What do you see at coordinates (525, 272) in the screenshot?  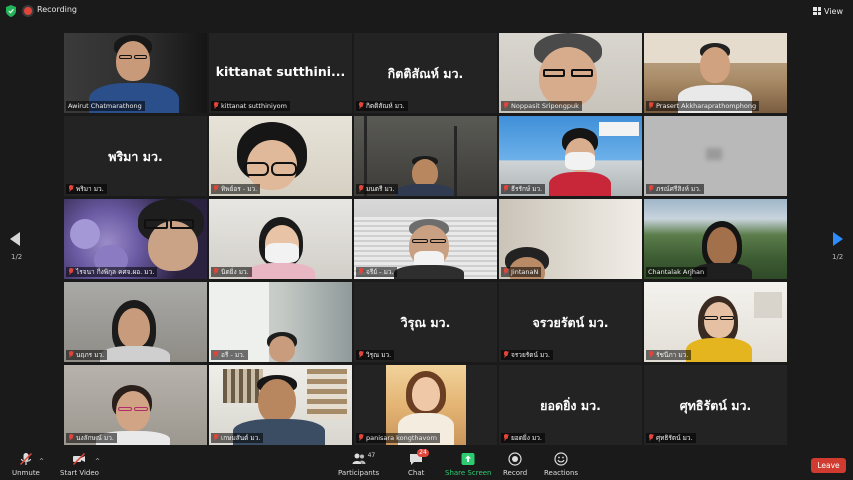 I see `participant-name: JintanaN` at bounding box center [525, 272].